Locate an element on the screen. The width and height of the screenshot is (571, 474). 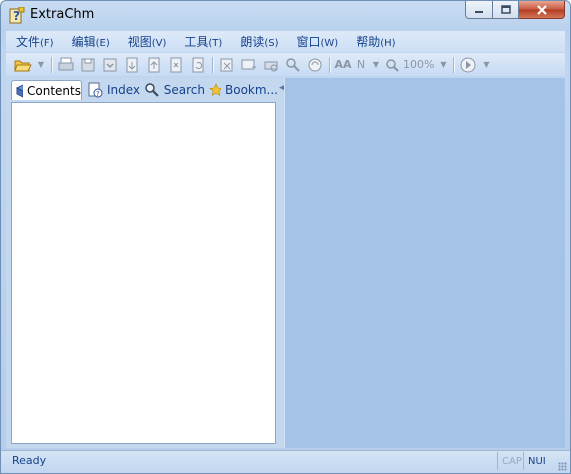
page-down-icon is located at coordinates (132, 64).